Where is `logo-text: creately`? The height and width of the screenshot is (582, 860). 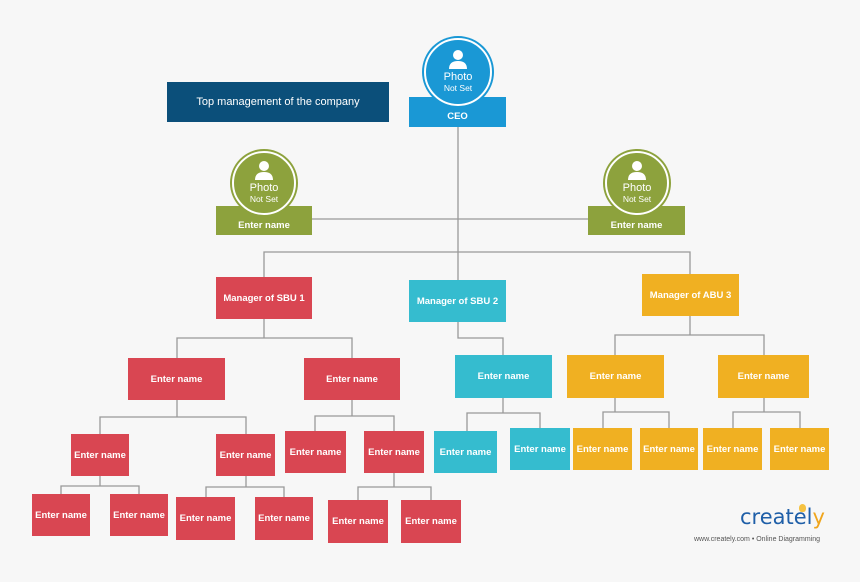 logo-text: creately is located at coordinates (782, 517).